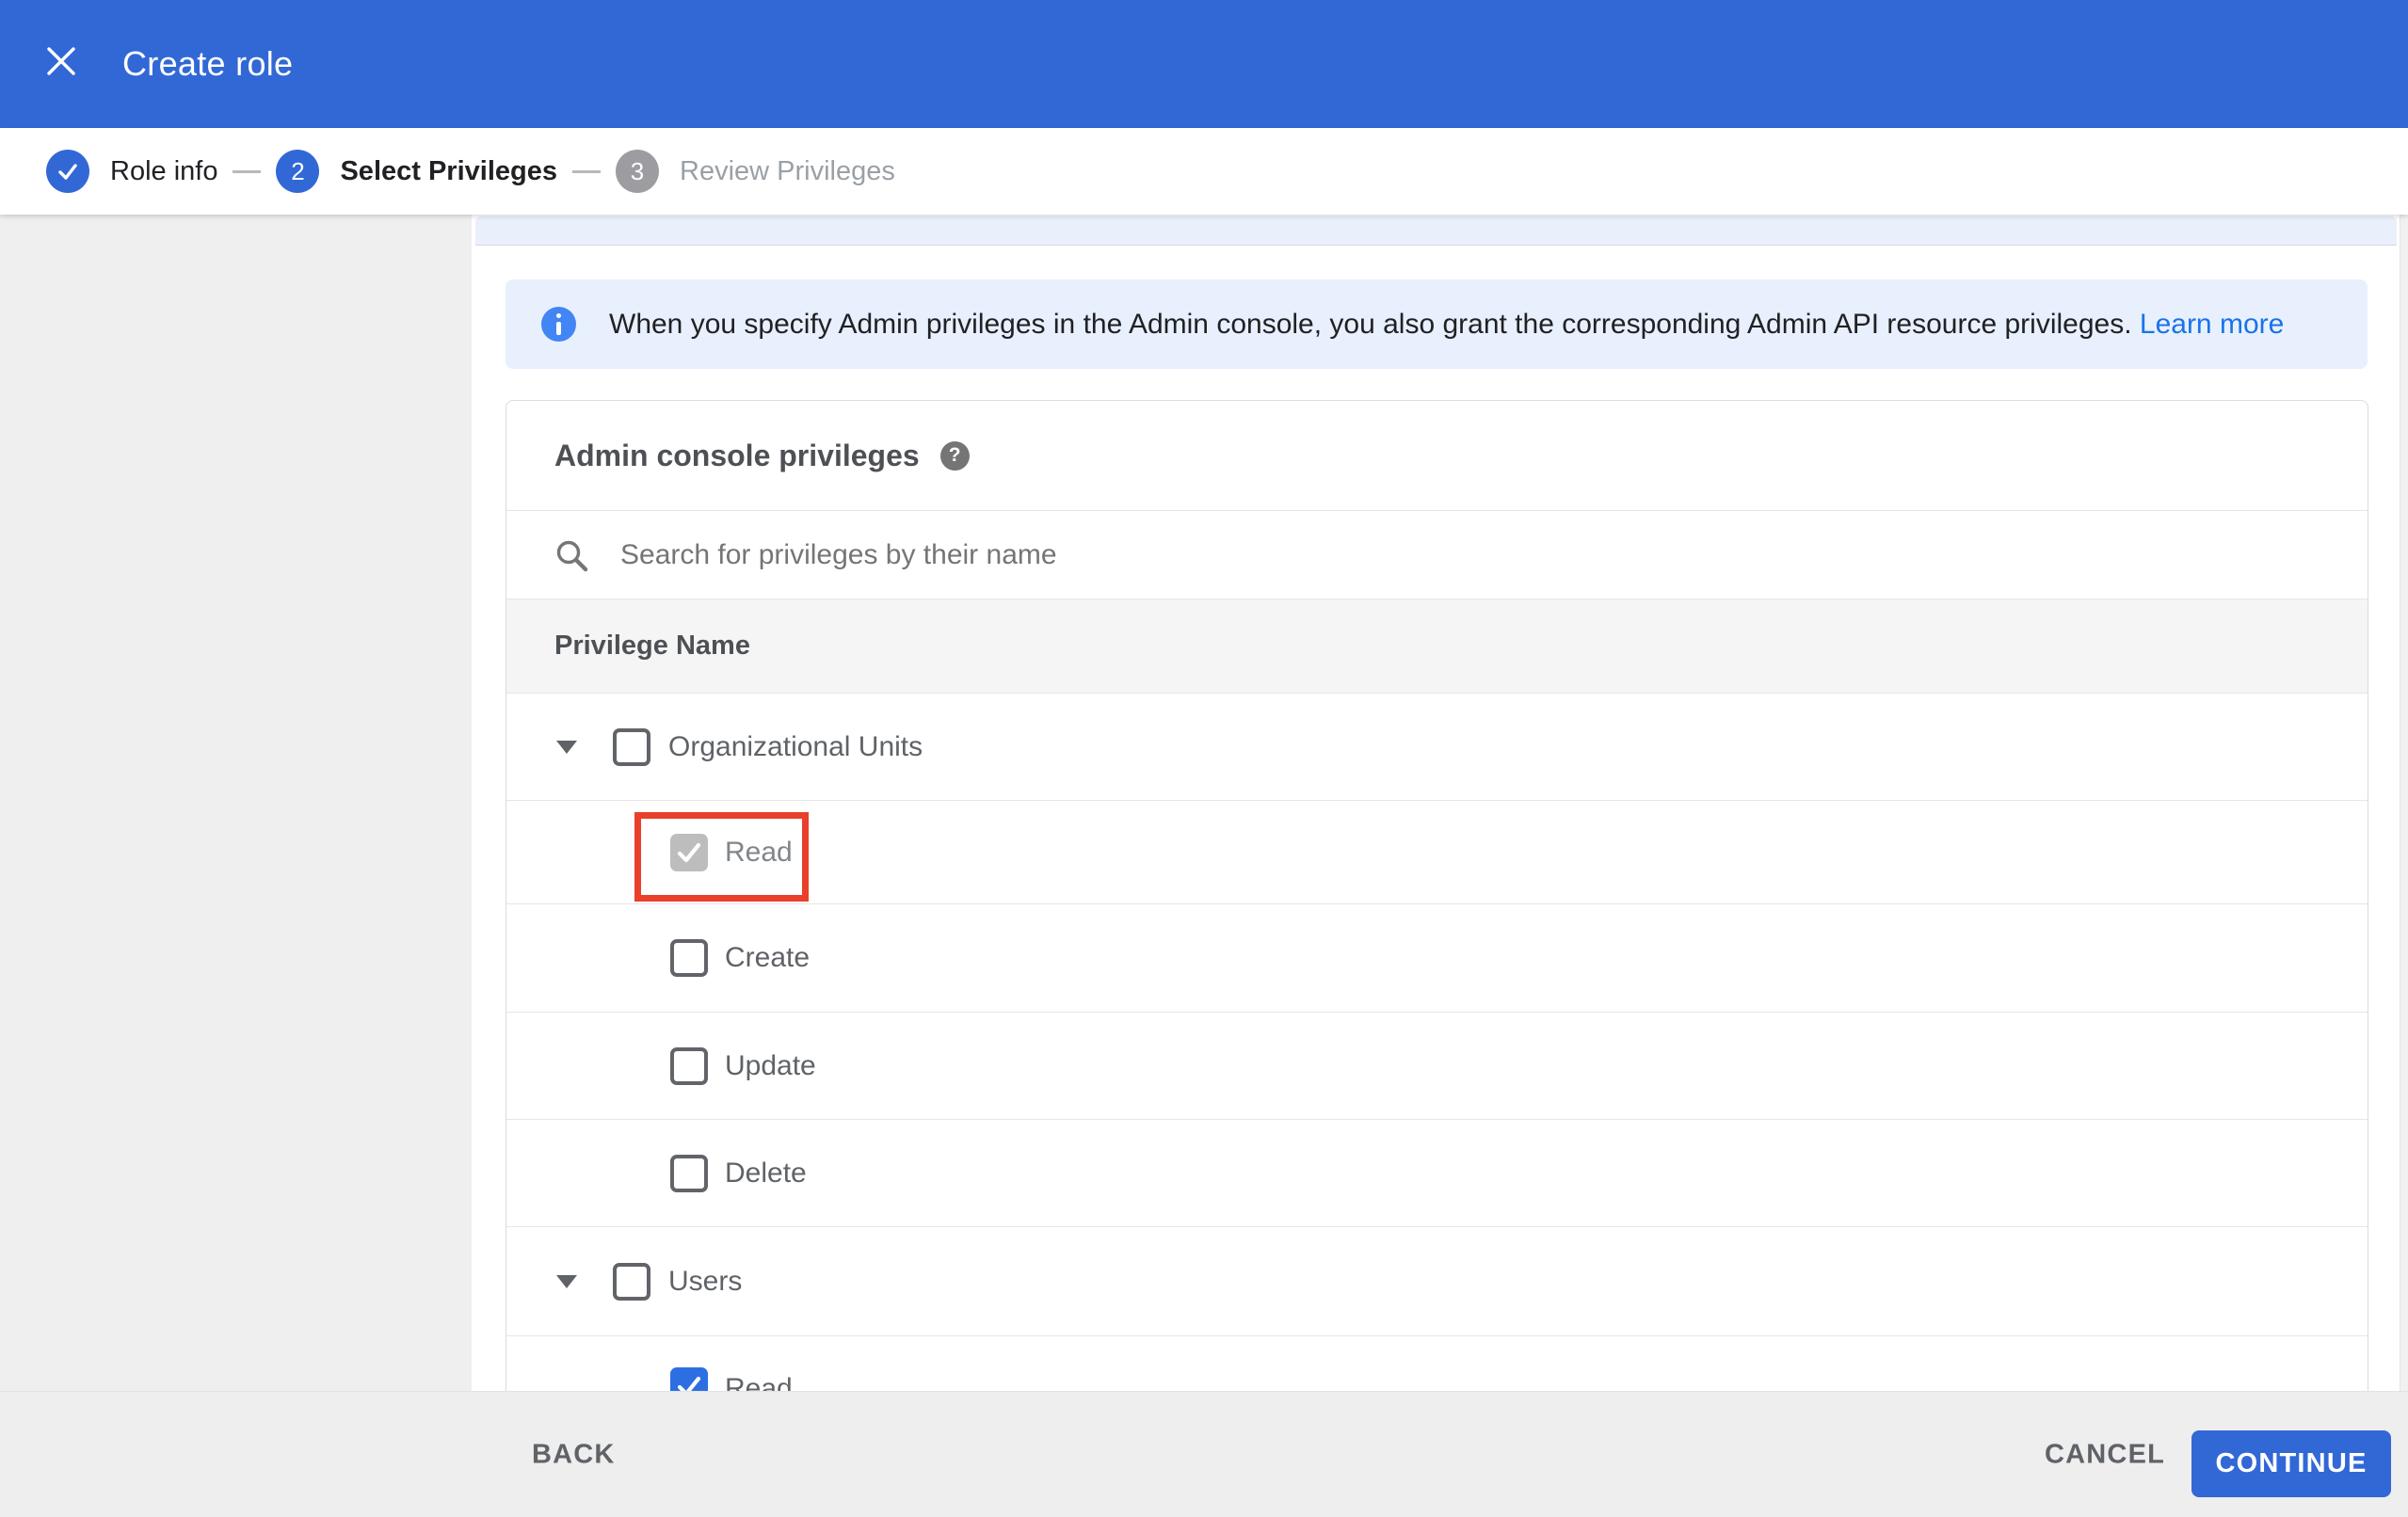 Image resolution: width=2408 pixels, height=1517 pixels. What do you see at coordinates (1437, 646) in the screenshot?
I see `table-column-header: Privilege Name` at bounding box center [1437, 646].